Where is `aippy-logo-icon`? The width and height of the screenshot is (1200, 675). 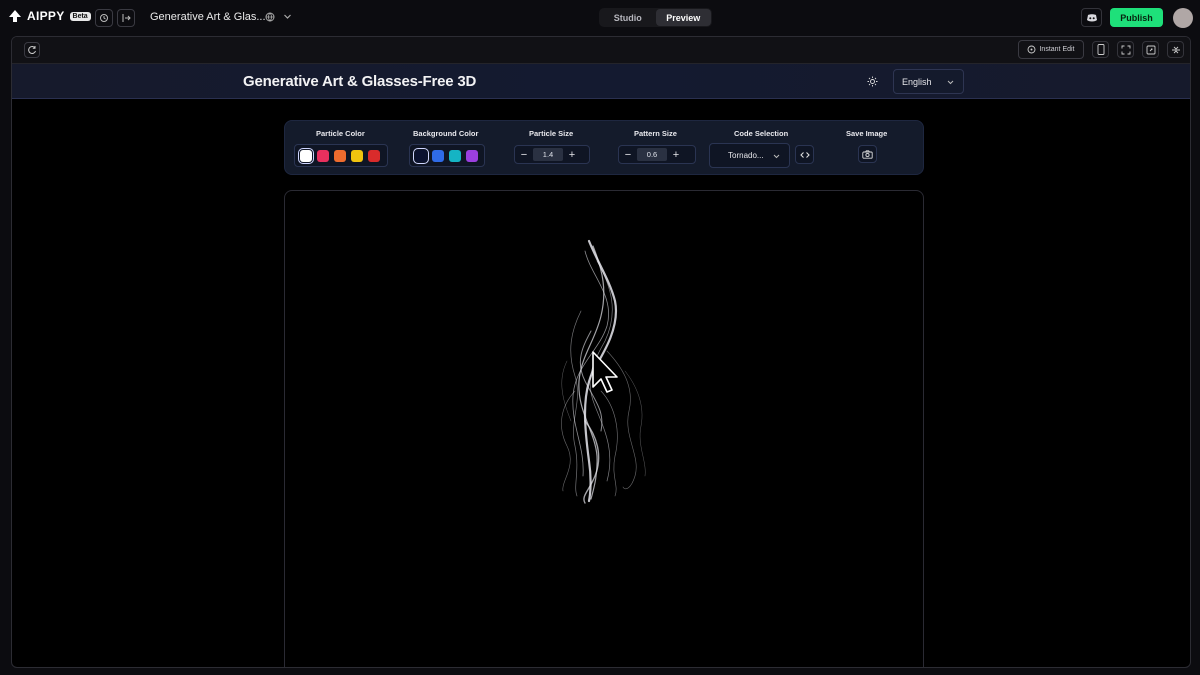 aippy-logo-icon is located at coordinates (15, 16).